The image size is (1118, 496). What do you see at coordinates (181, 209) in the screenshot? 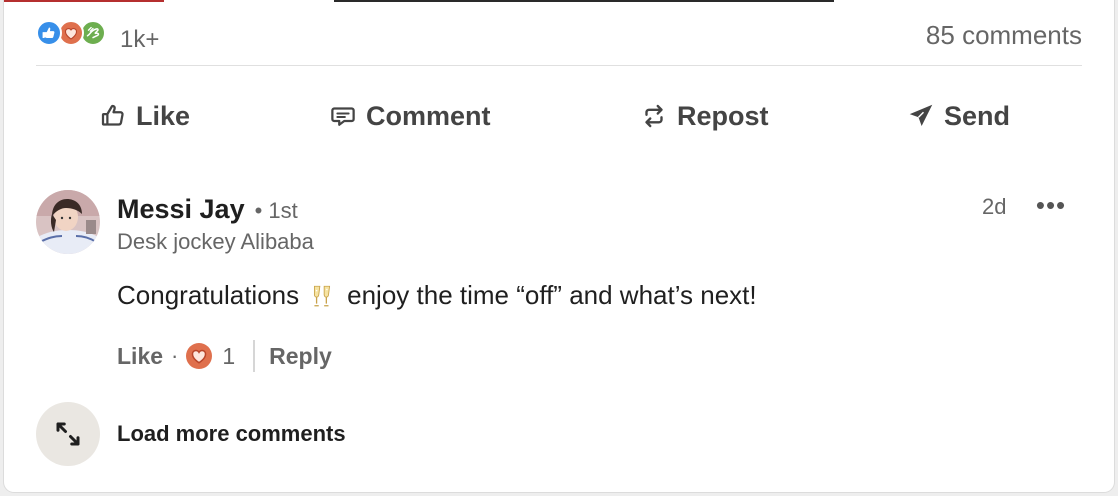
I see `author-name: Messi Jay` at bounding box center [181, 209].